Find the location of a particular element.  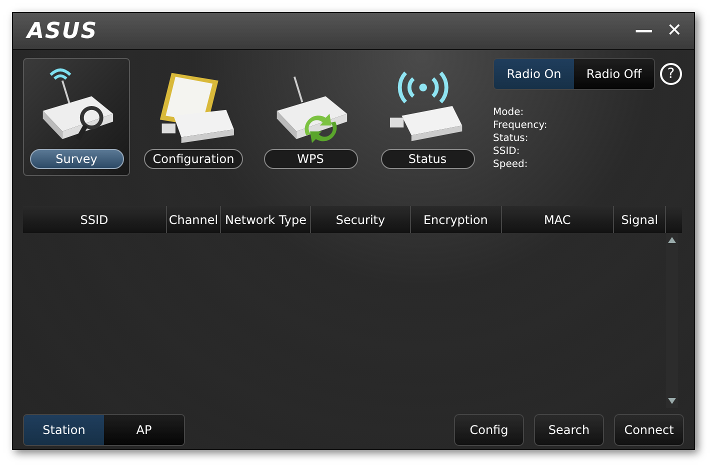

nav-tile: Configuration is located at coordinates (193, 117).